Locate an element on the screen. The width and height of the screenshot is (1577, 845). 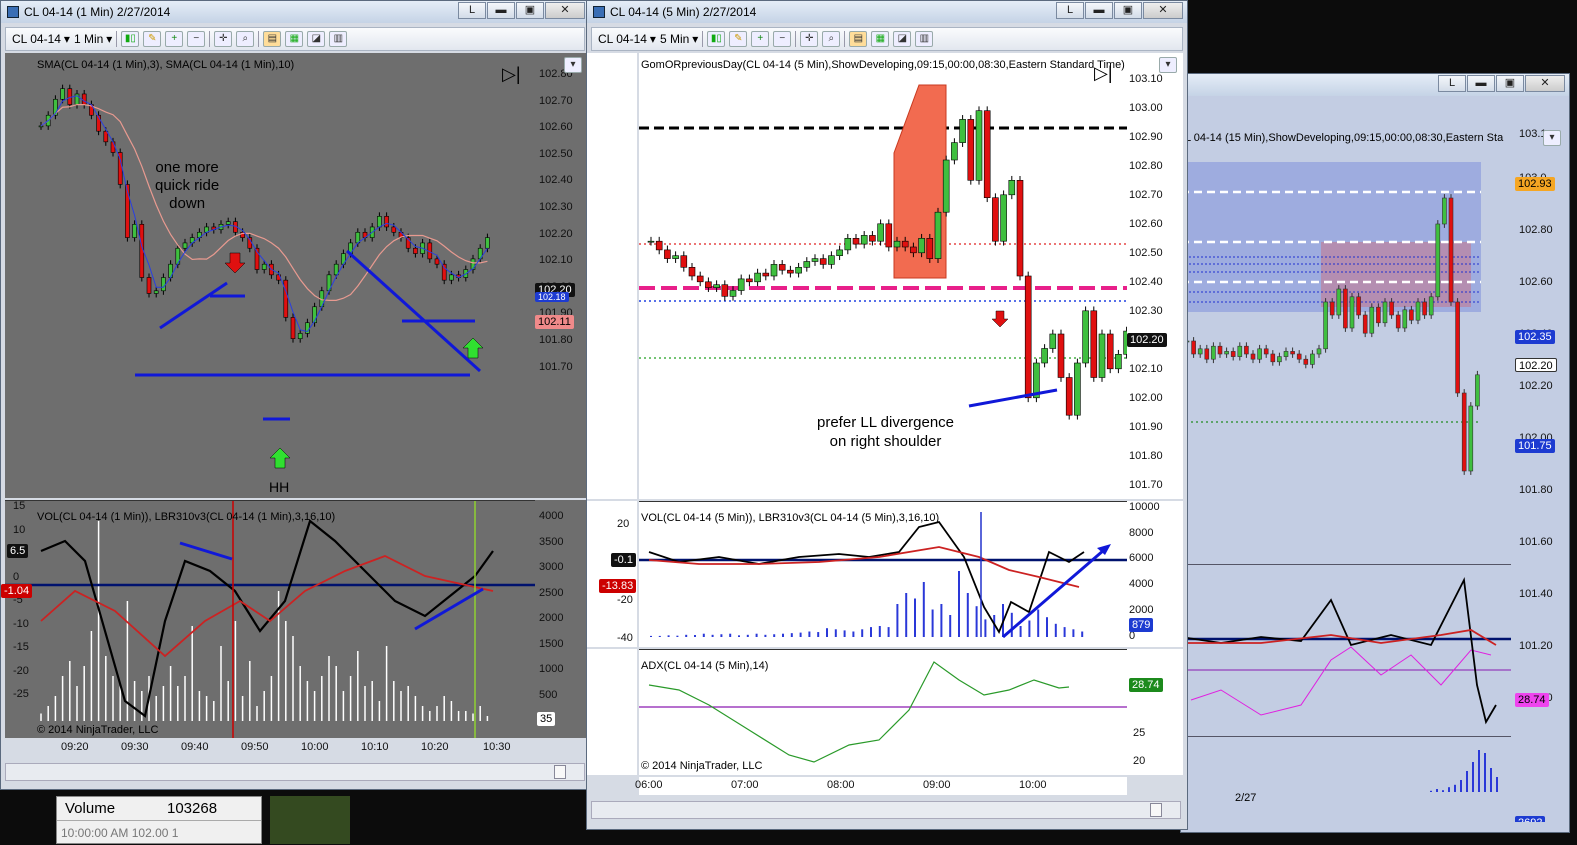
volume-last-tag: 35 is located at coordinates (546, 719).